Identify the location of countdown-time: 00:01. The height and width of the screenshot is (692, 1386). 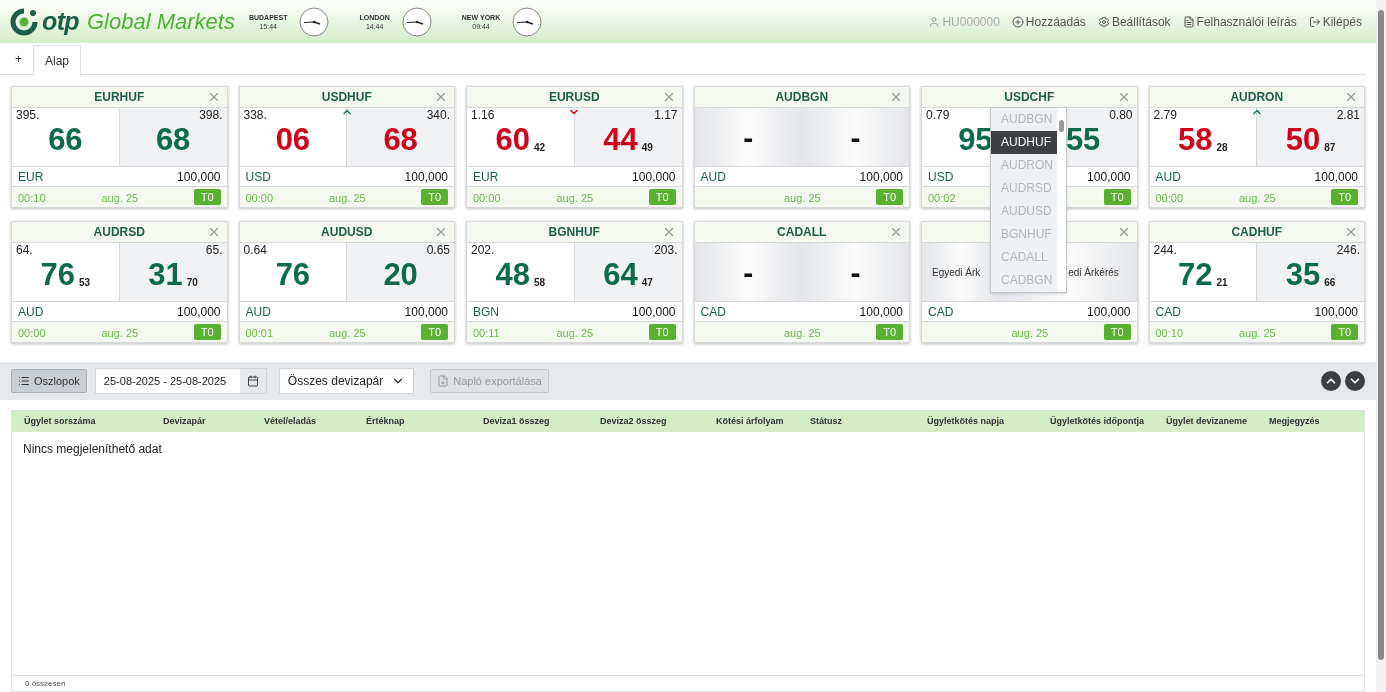
(259, 333).